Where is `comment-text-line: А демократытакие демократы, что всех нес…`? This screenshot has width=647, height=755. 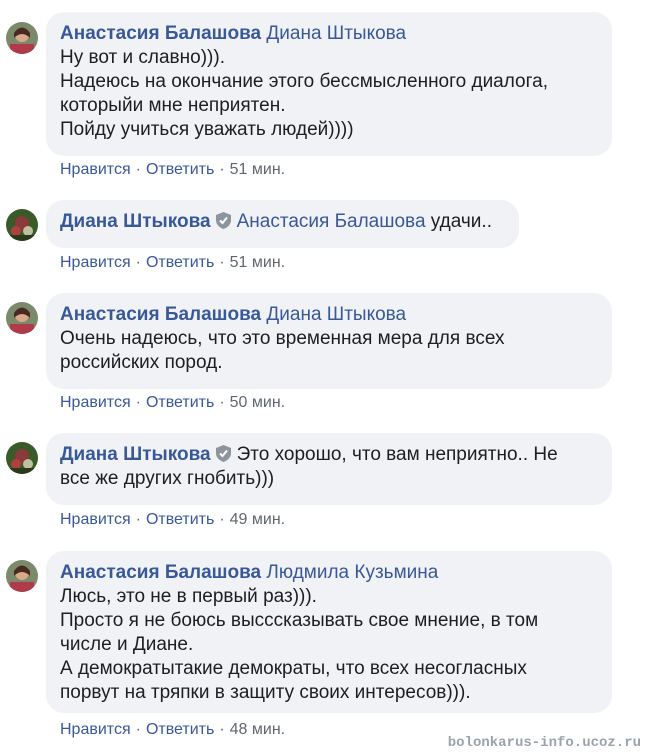
comment-text-line: А демократытакие демократы, что всех нес… is located at coordinates (293, 668).